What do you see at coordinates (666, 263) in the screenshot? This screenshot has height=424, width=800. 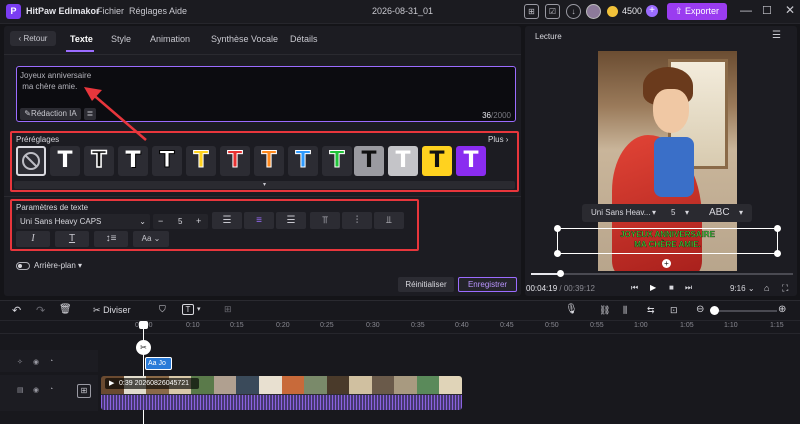 I see `rotate-handle-icon: +` at bounding box center [666, 263].